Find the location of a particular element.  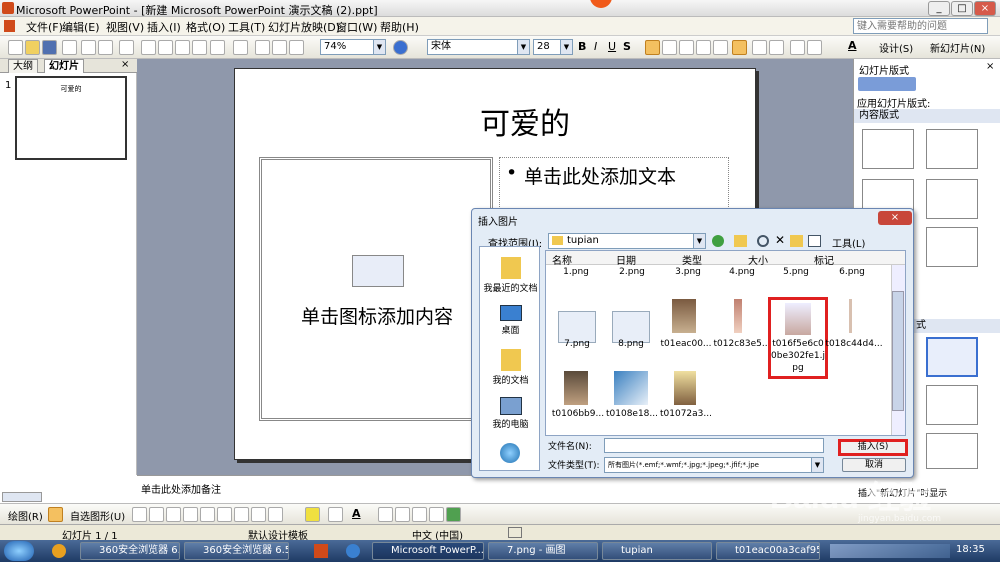

diagram-icon is located at coordinates (241, 514).